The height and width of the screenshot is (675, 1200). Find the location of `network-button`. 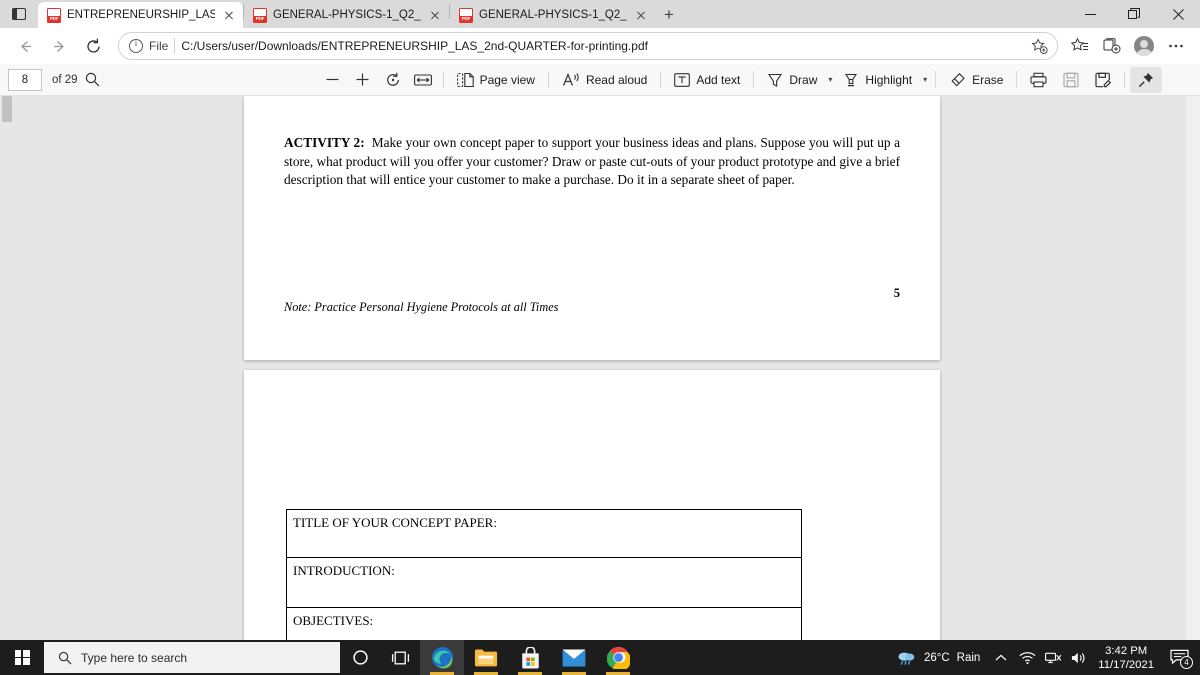

network-button is located at coordinates (1053, 657).